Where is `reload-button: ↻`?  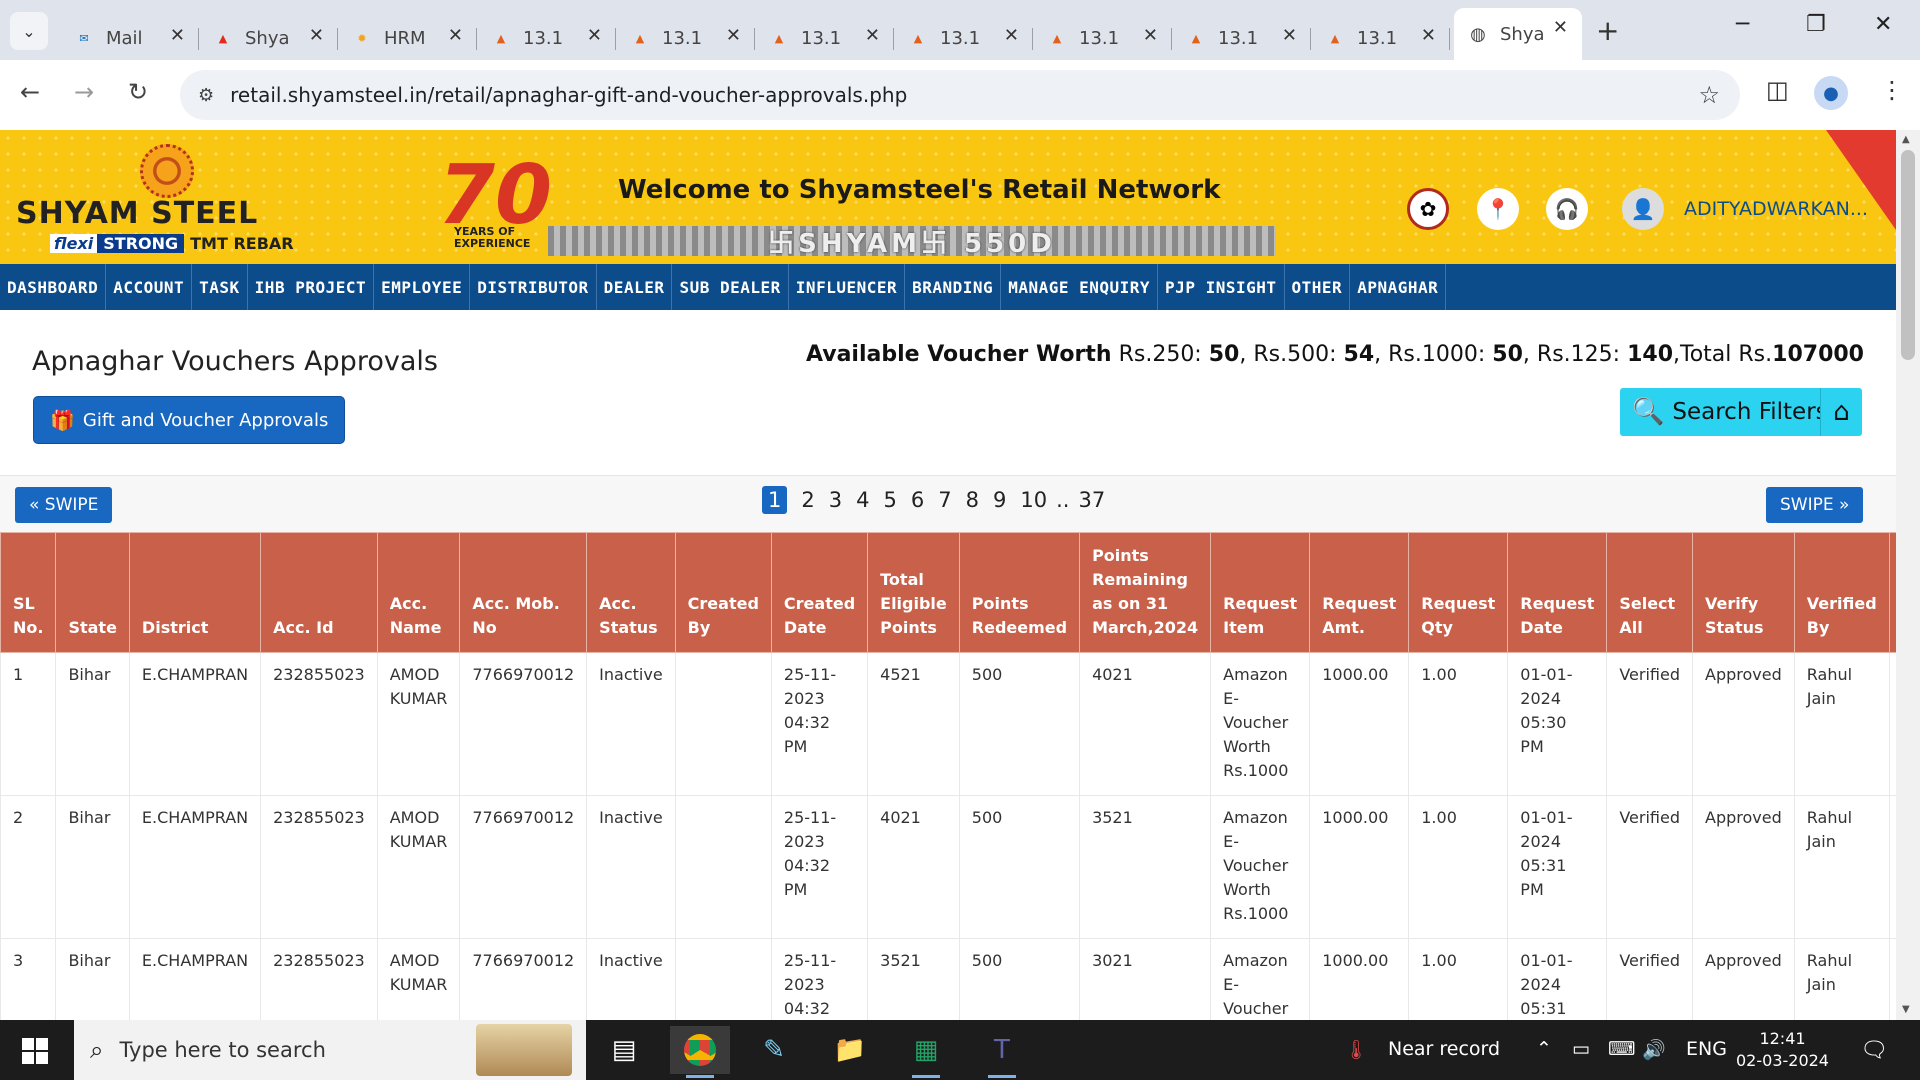
reload-button: ↻ is located at coordinates (138, 92).